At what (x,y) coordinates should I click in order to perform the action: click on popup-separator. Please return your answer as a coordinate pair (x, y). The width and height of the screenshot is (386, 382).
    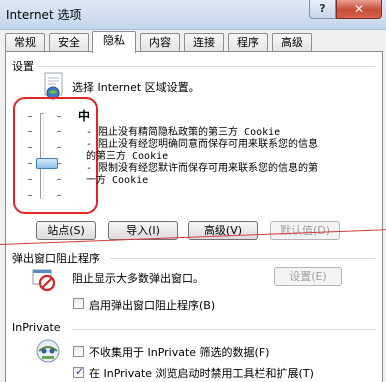
    Looking at the image, I should click on (243, 258).